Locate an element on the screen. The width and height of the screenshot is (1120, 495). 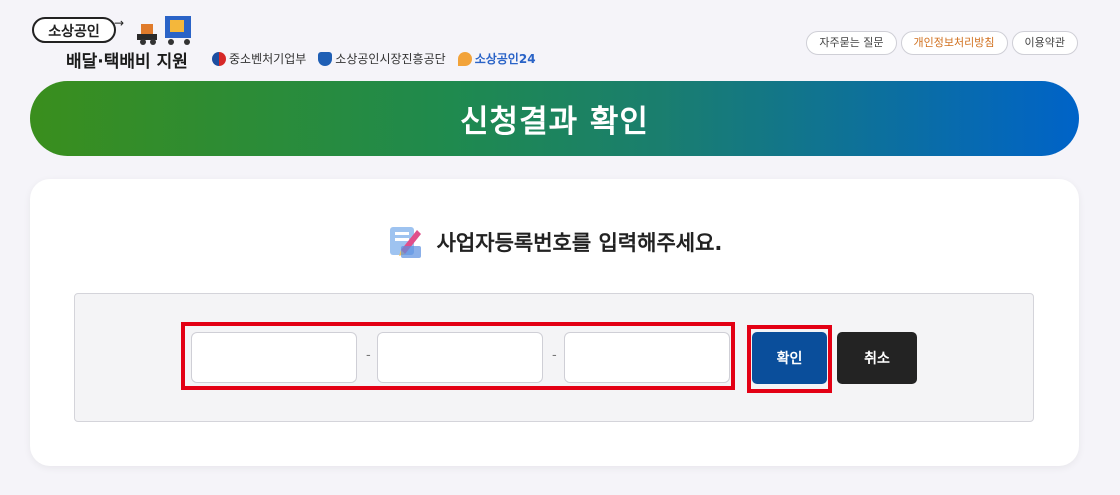
ministry-emblem-icon is located at coordinates (219, 58).